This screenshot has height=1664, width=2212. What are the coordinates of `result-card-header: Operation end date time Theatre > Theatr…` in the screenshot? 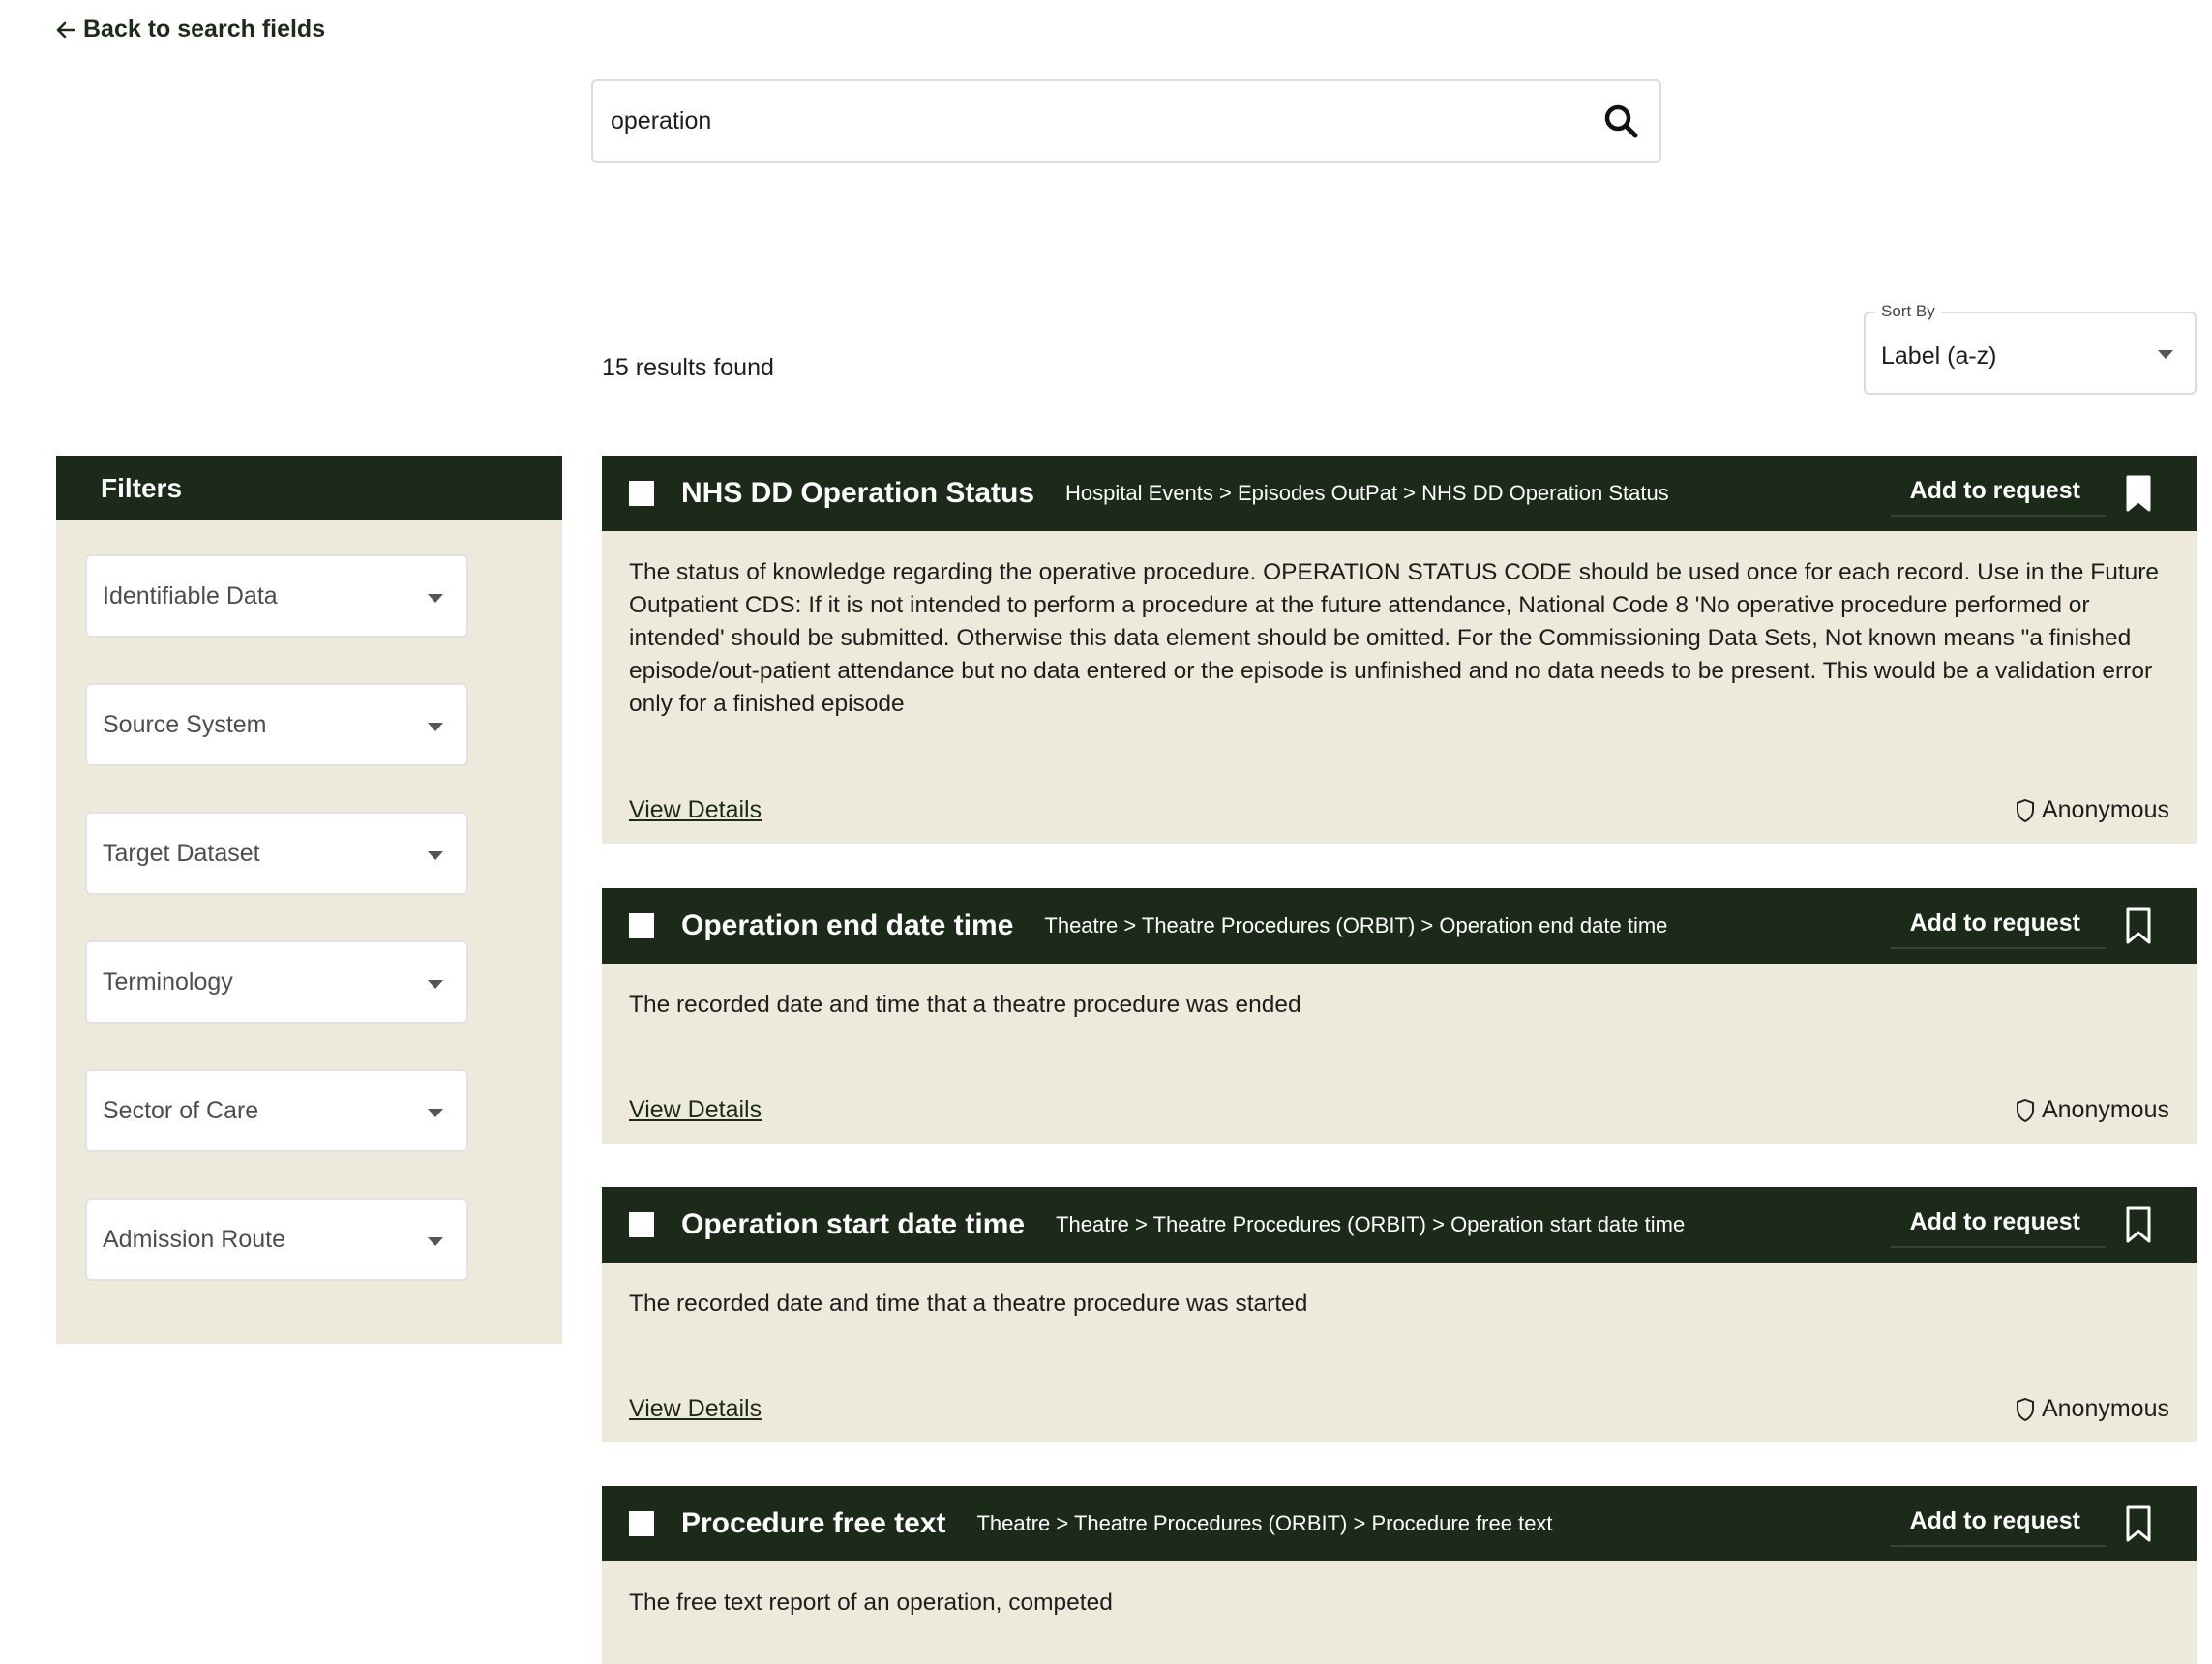 It's located at (1399, 926).